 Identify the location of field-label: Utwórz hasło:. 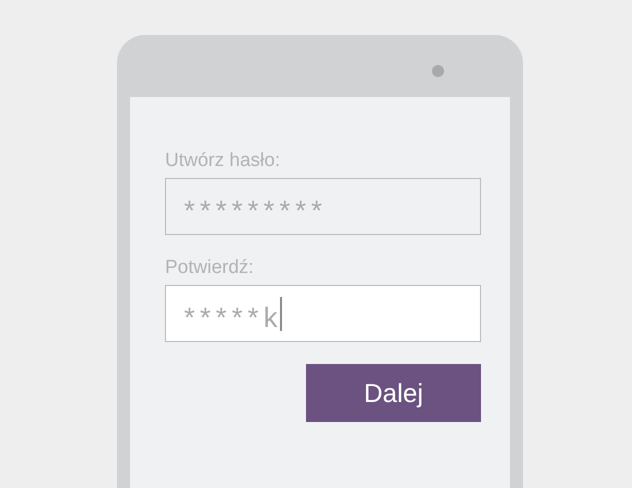
(223, 161).